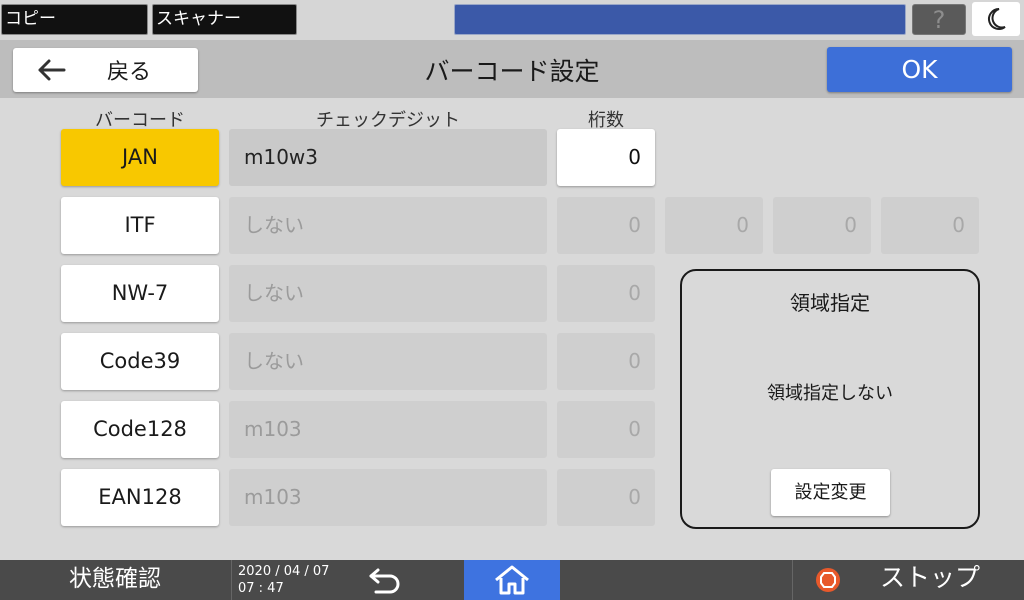 The height and width of the screenshot is (600, 1024). I want to click on ok-button: OK, so click(919, 69).